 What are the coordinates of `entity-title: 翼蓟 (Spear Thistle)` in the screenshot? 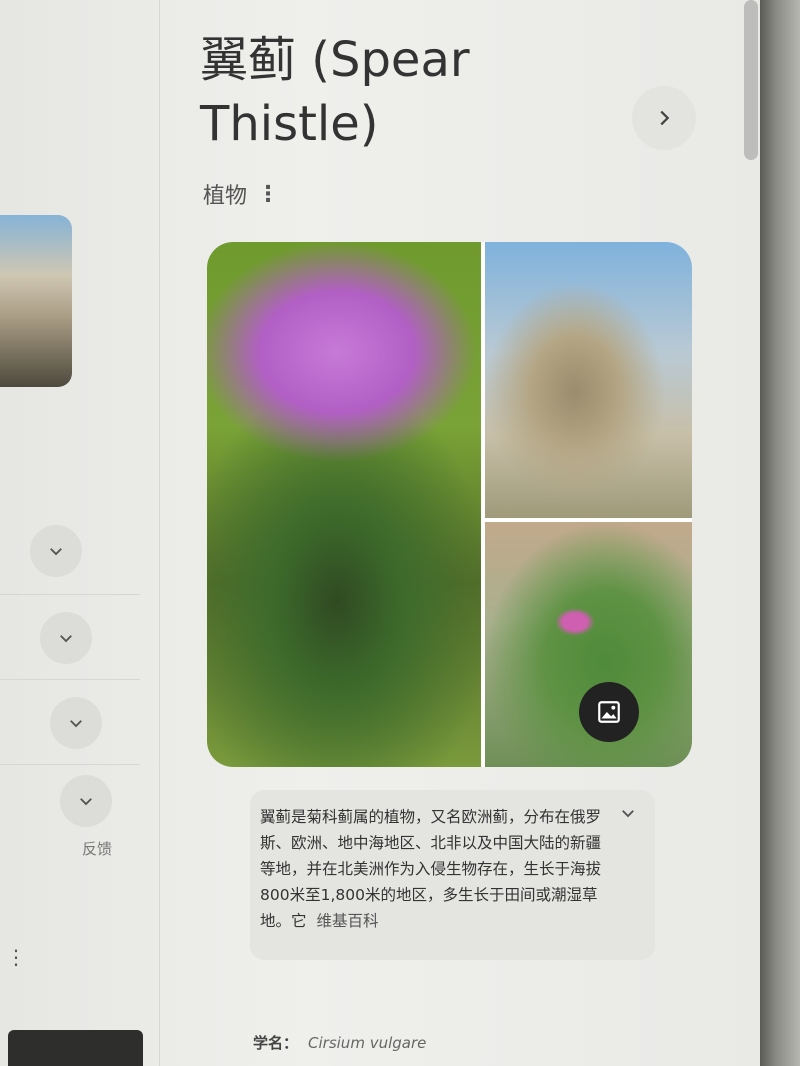 It's located at (335, 92).